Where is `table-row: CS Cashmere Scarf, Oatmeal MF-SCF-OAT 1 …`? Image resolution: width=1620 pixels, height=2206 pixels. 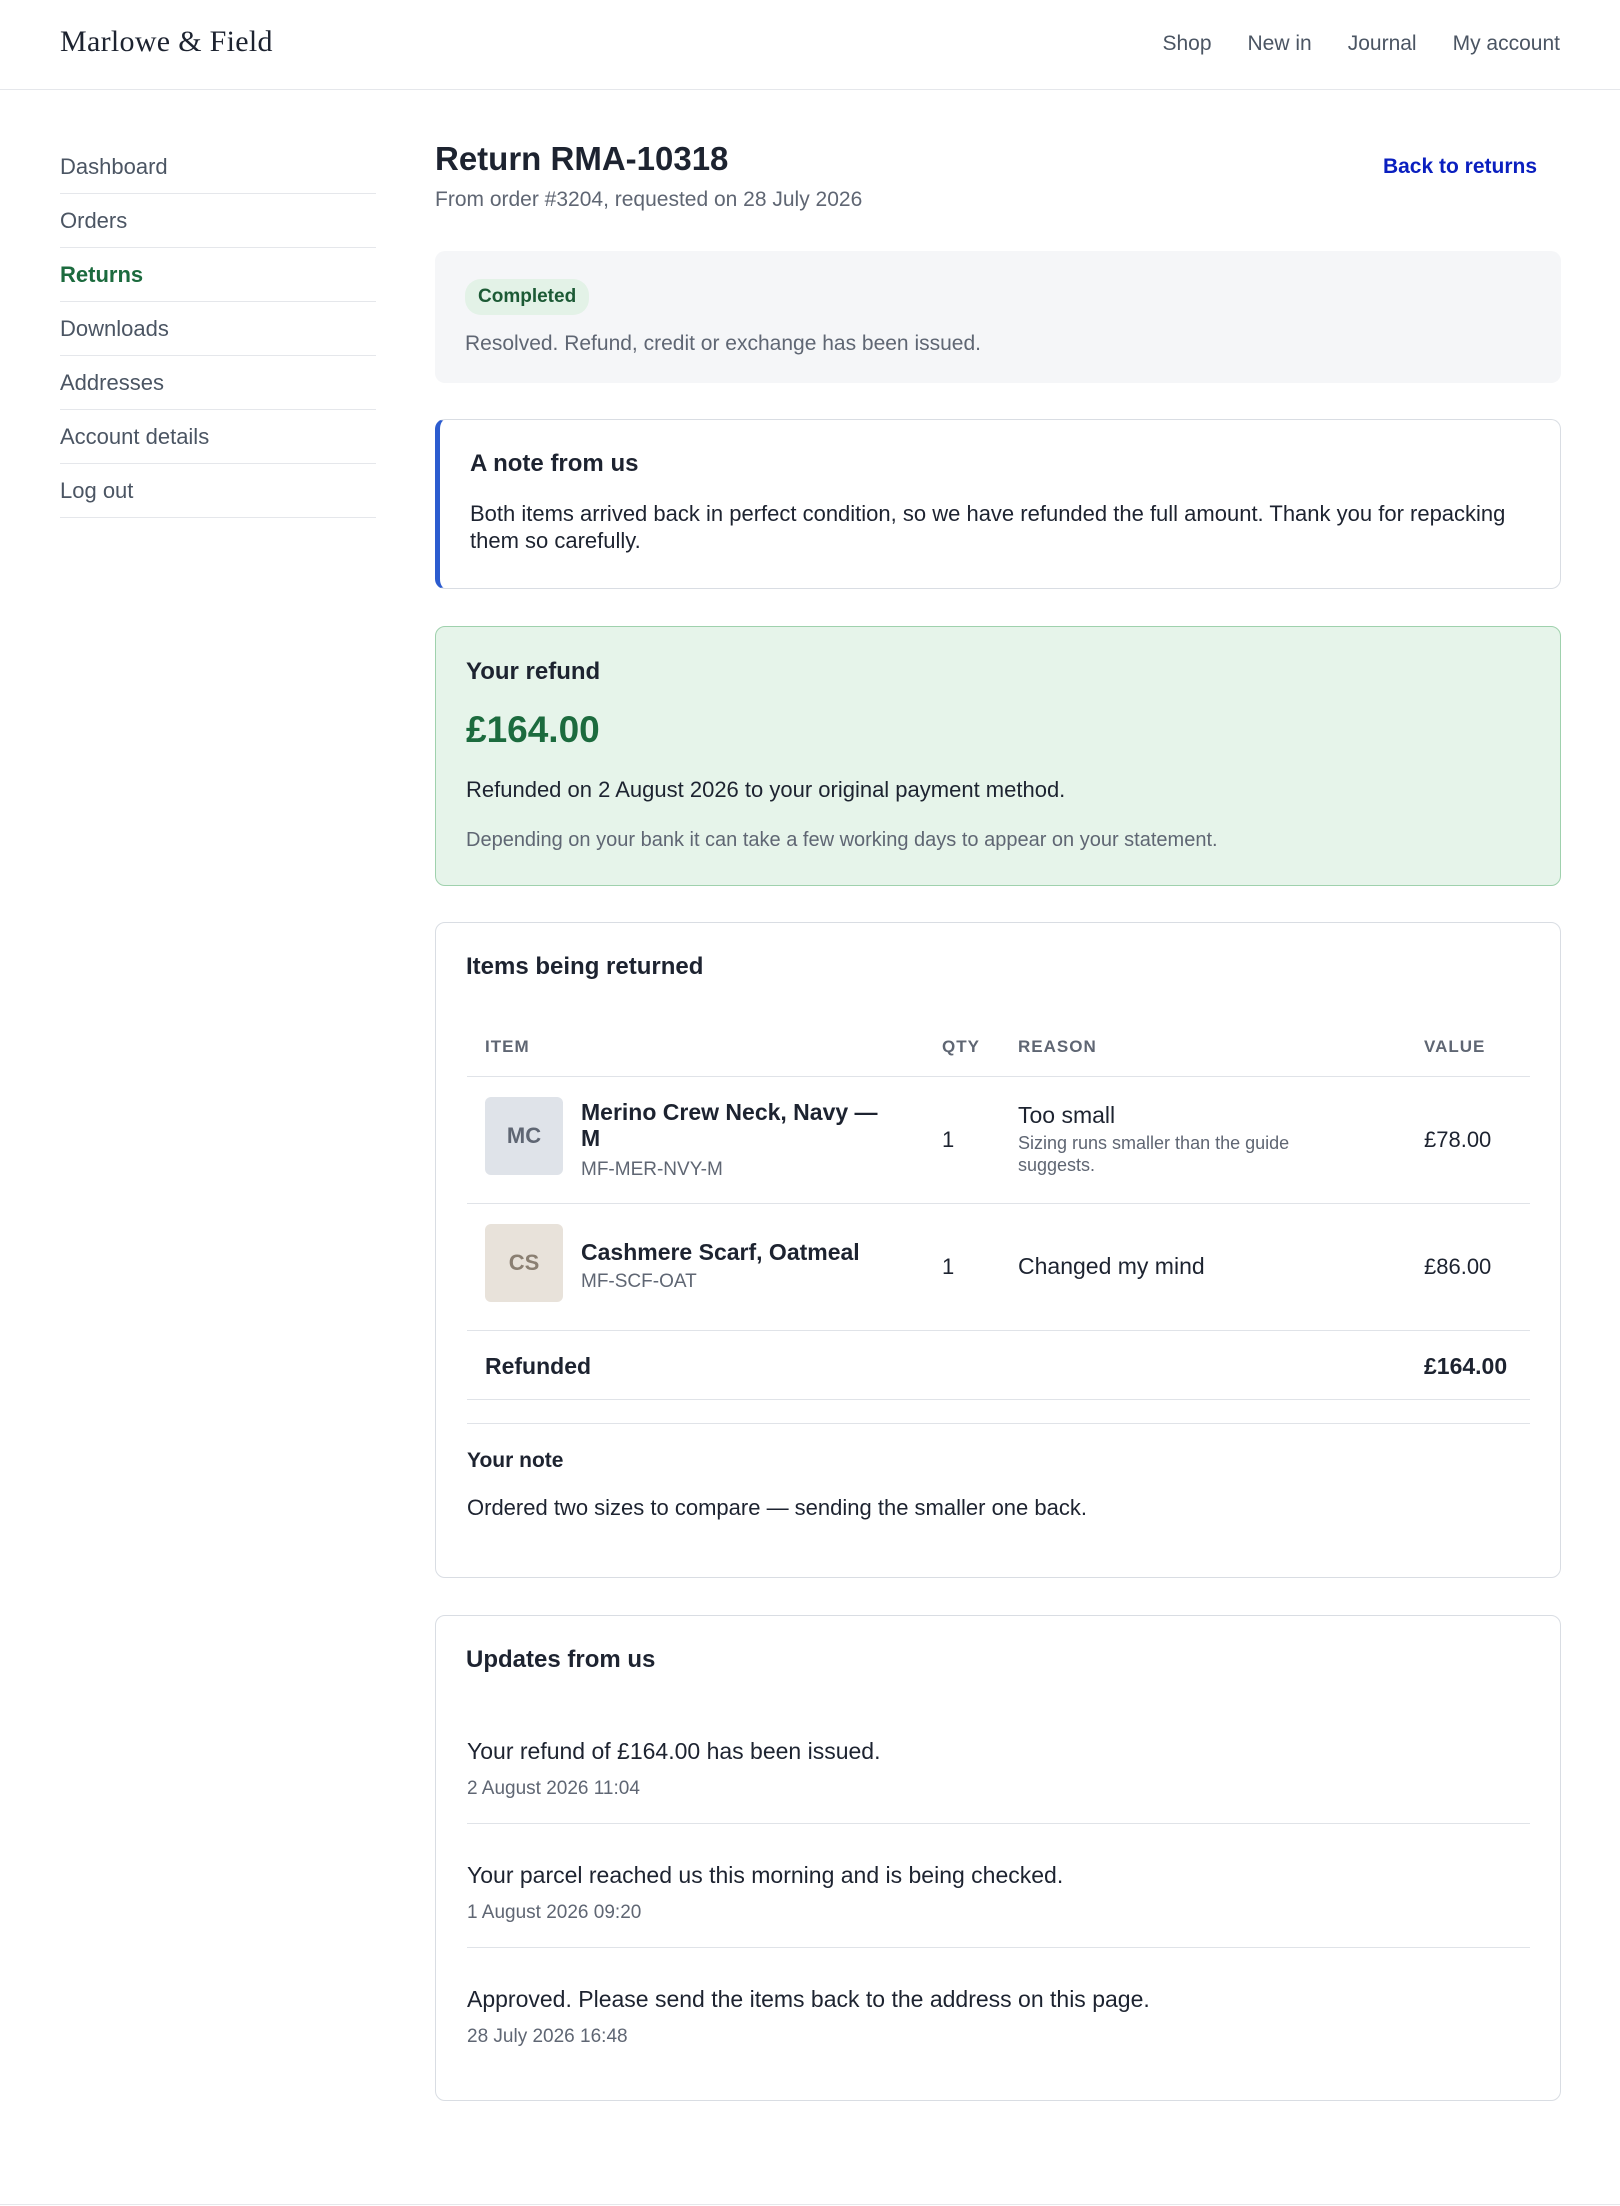
table-row: CS Cashmere Scarf, Oatmeal MF-SCF-OAT 1 … is located at coordinates (998, 1267).